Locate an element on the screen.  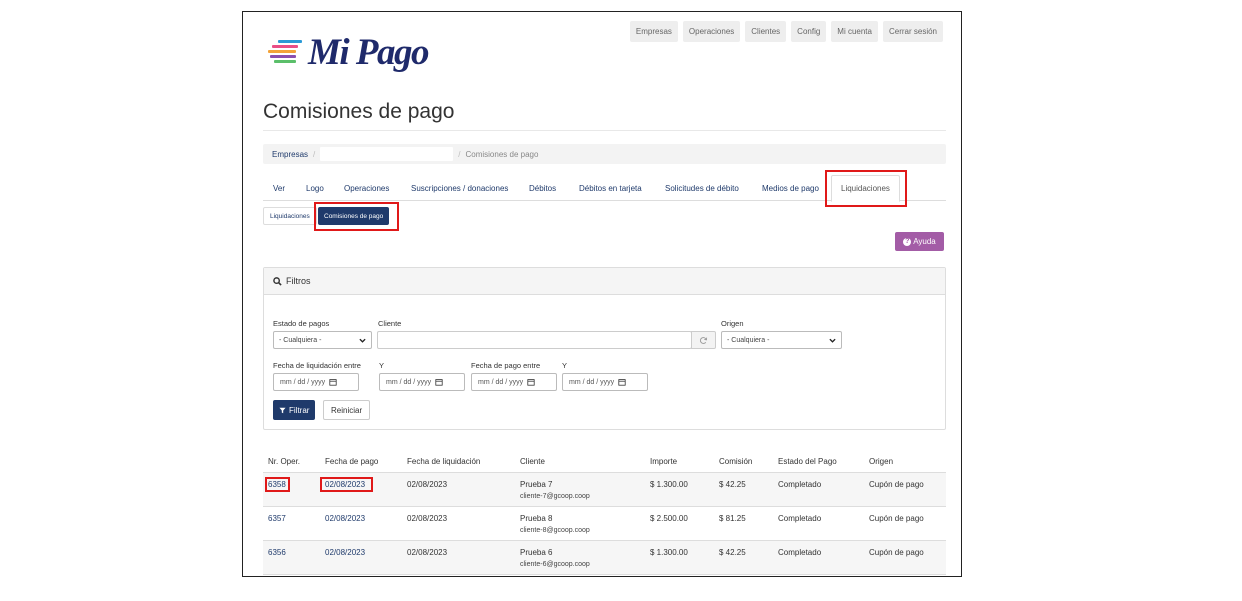
cliente-refresh-button is located at coordinates (703, 340).